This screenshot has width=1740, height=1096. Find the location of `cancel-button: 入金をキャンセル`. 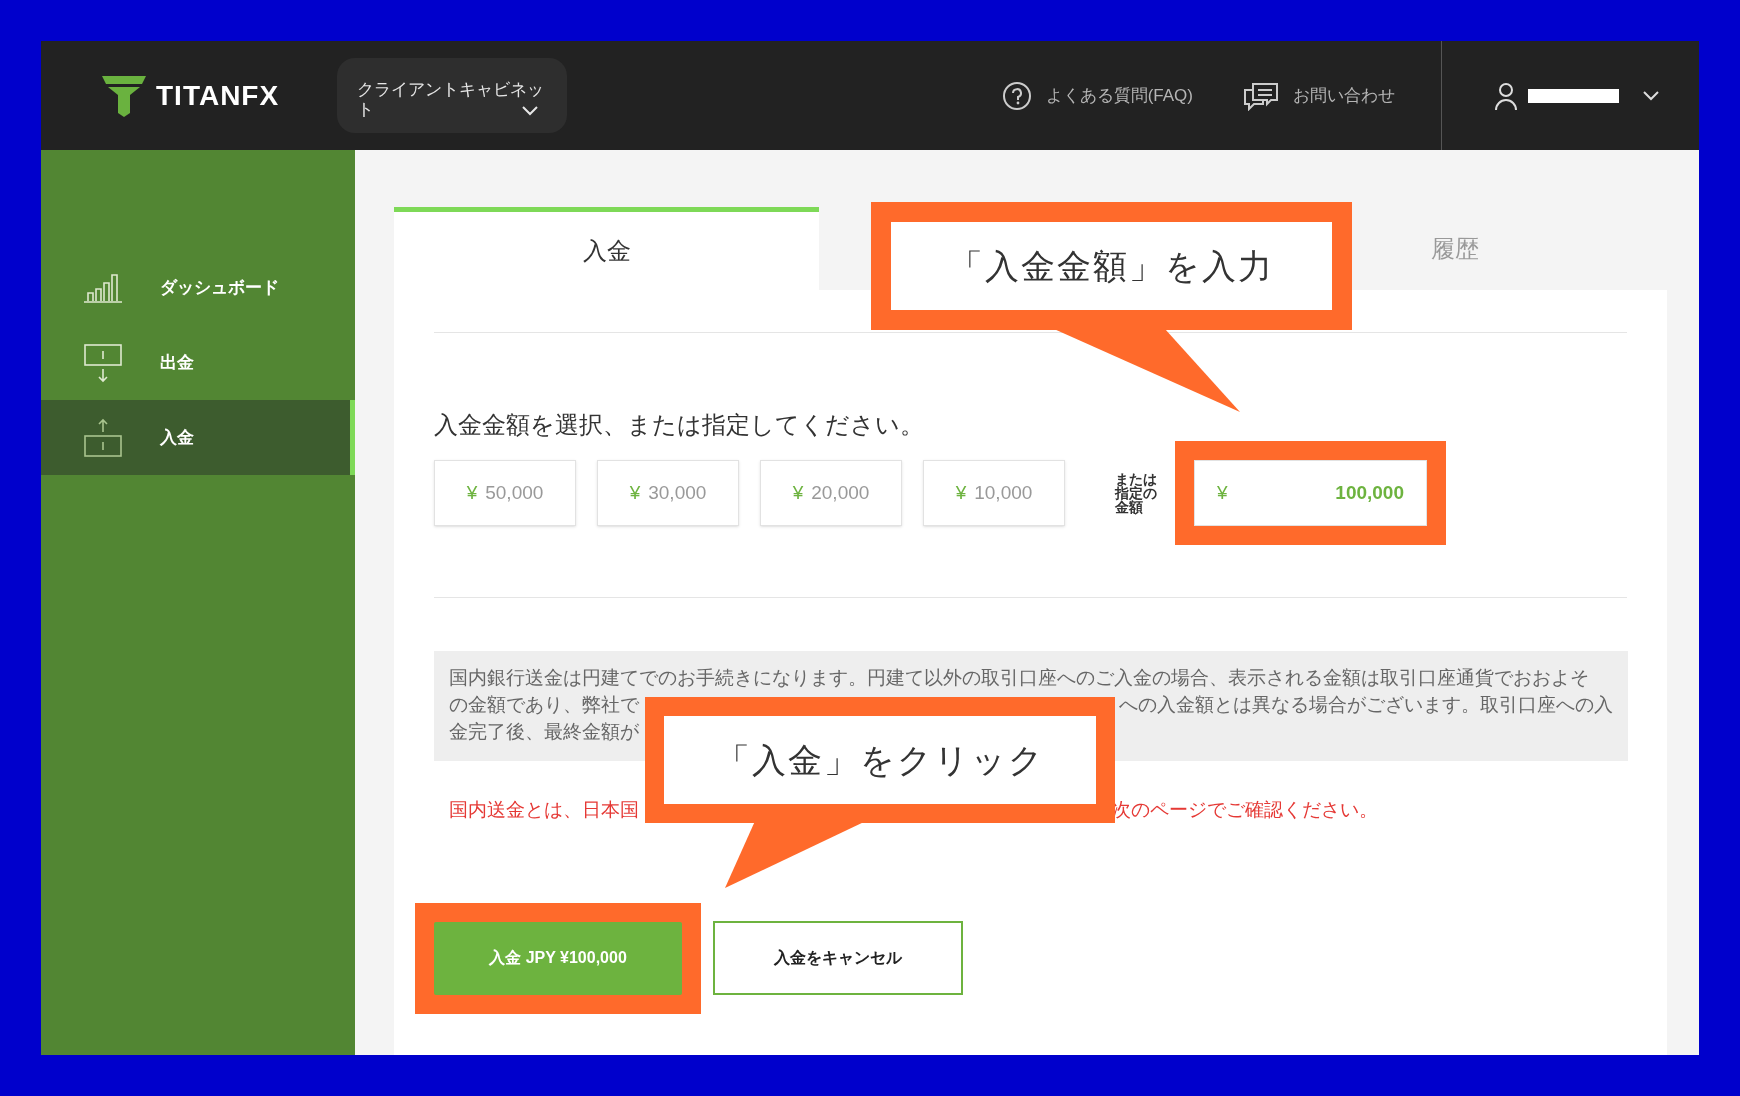

cancel-button: 入金をキャンセル is located at coordinates (838, 958).